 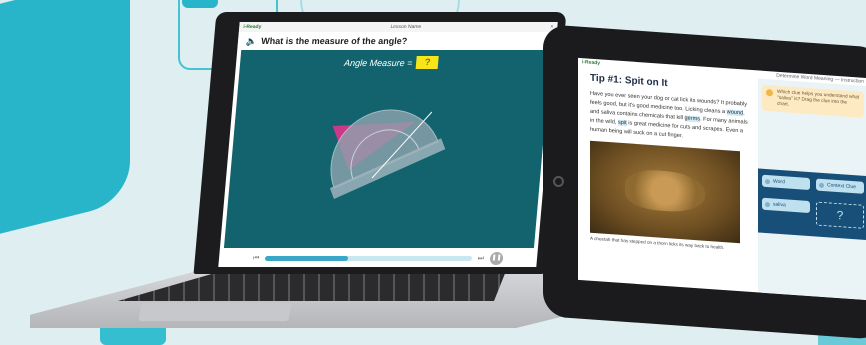 What do you see at coordinates (735, 113) in the screenshot?
I see `word-wound: wound` at bounding box center [735, 113].